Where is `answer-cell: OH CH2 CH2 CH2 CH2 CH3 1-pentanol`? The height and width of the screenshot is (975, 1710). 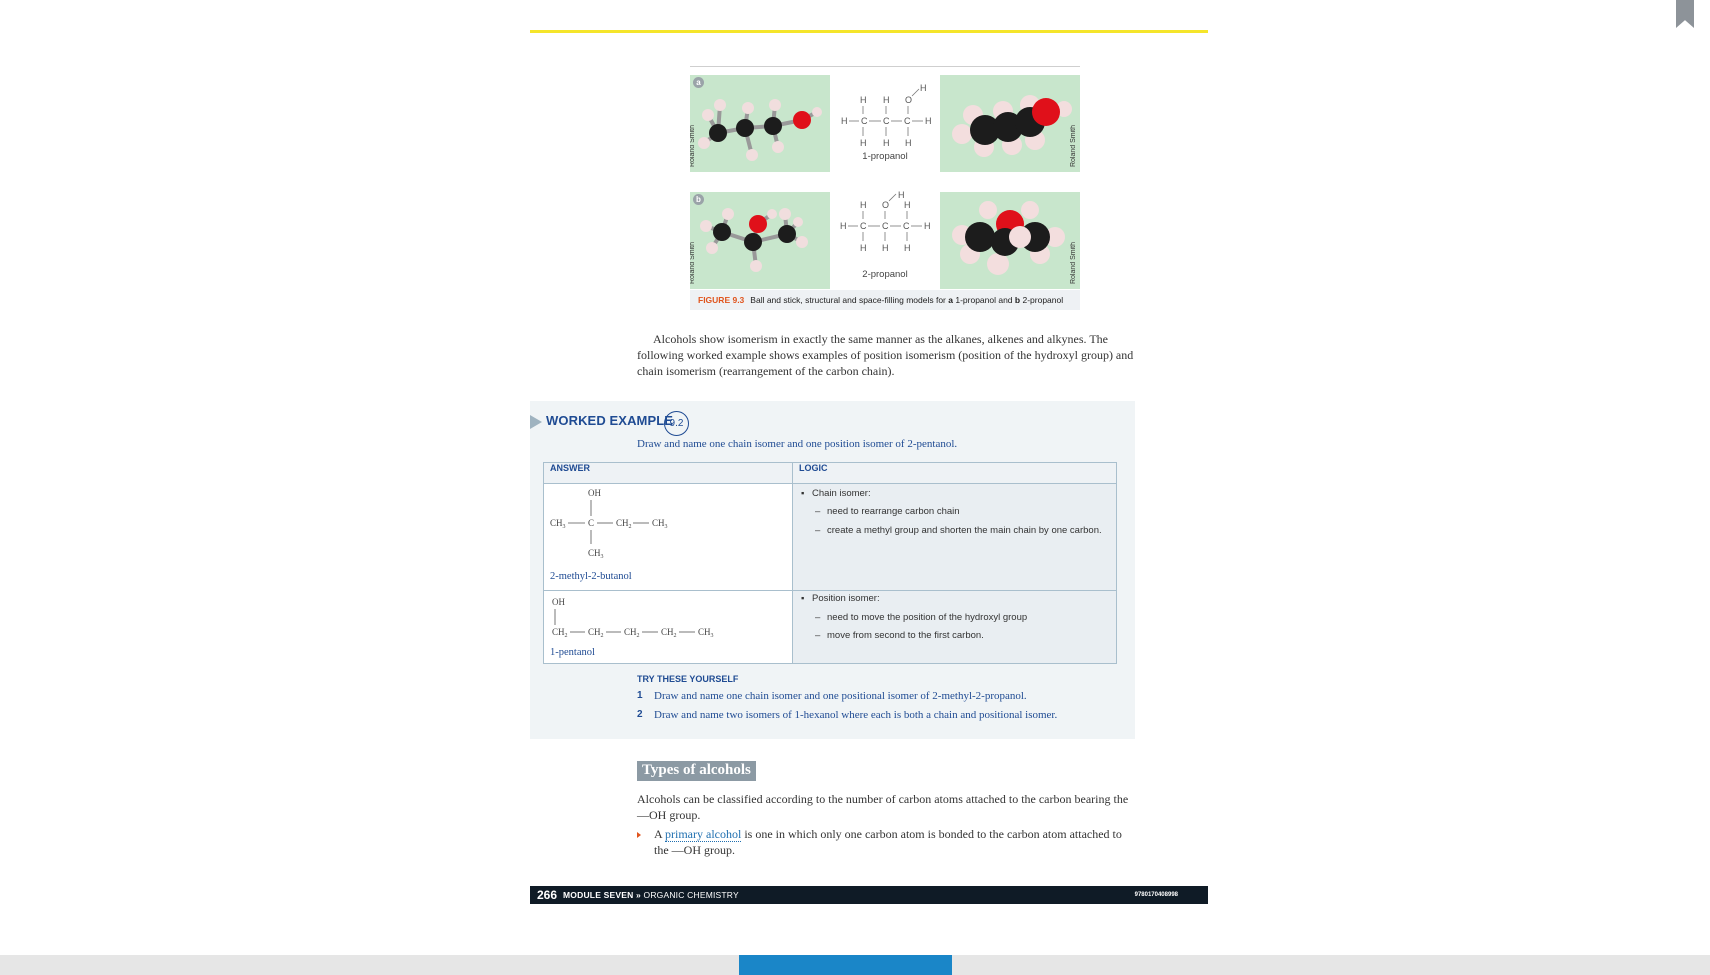
answer-cell: OH CH2 CH2 CH2 CH2 CH3 1-pentanol is located at coordinates (668, 627).